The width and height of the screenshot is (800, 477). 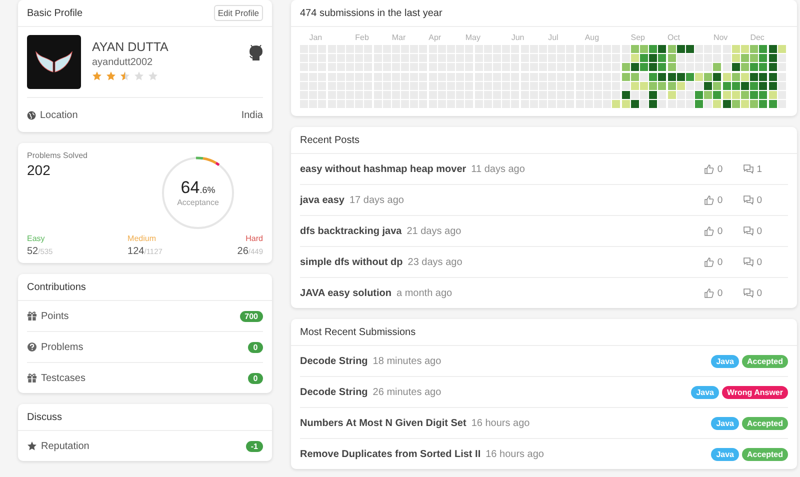 I want to click on difficulty-label: Hard, so click(x=254, y=238).